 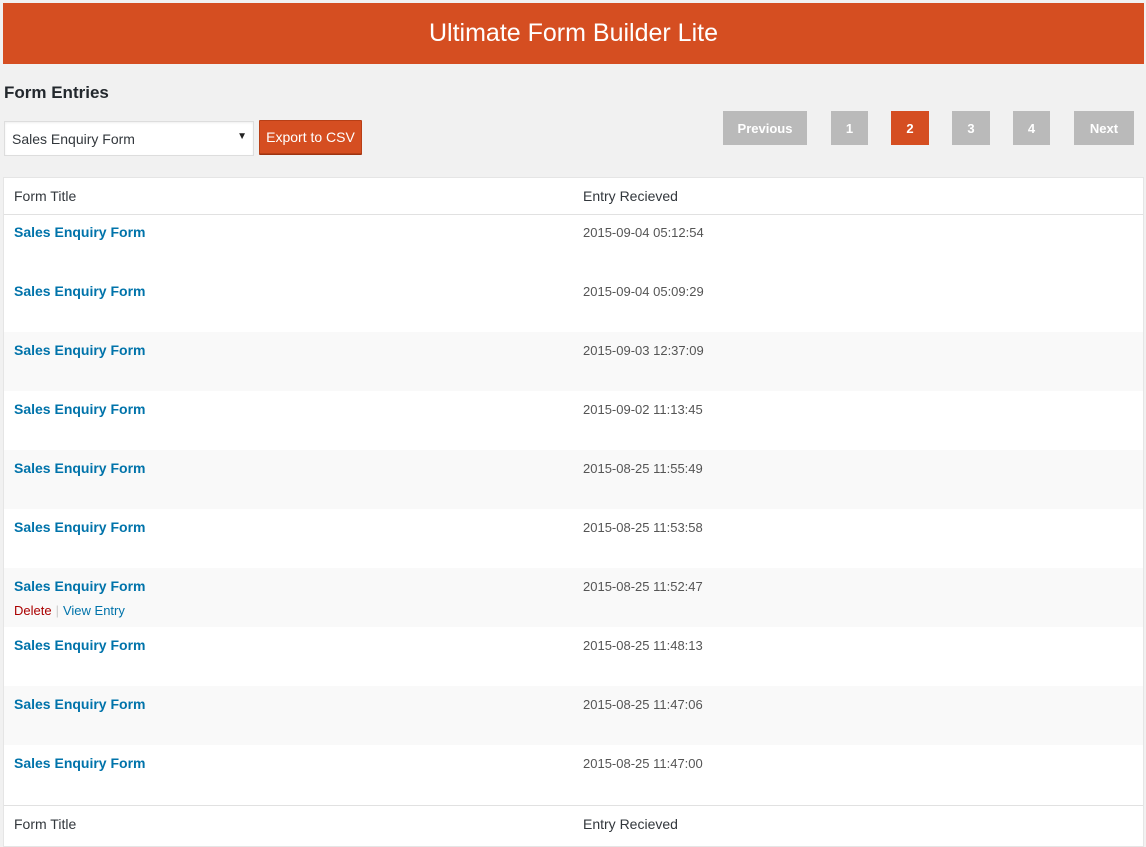 I want to click on form-select: Sales Enquiry Form ▼, so click(x=129, y=138).